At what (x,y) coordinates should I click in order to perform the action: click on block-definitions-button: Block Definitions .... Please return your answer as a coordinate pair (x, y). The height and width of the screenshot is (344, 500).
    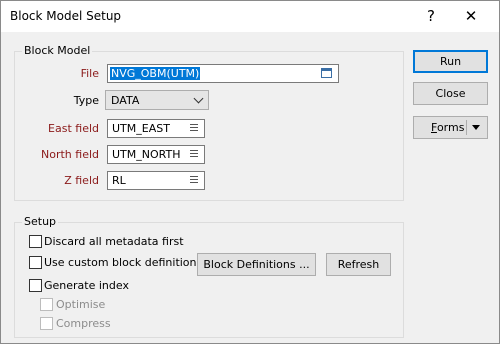
    Looking at the image, I should click on (256, 264).